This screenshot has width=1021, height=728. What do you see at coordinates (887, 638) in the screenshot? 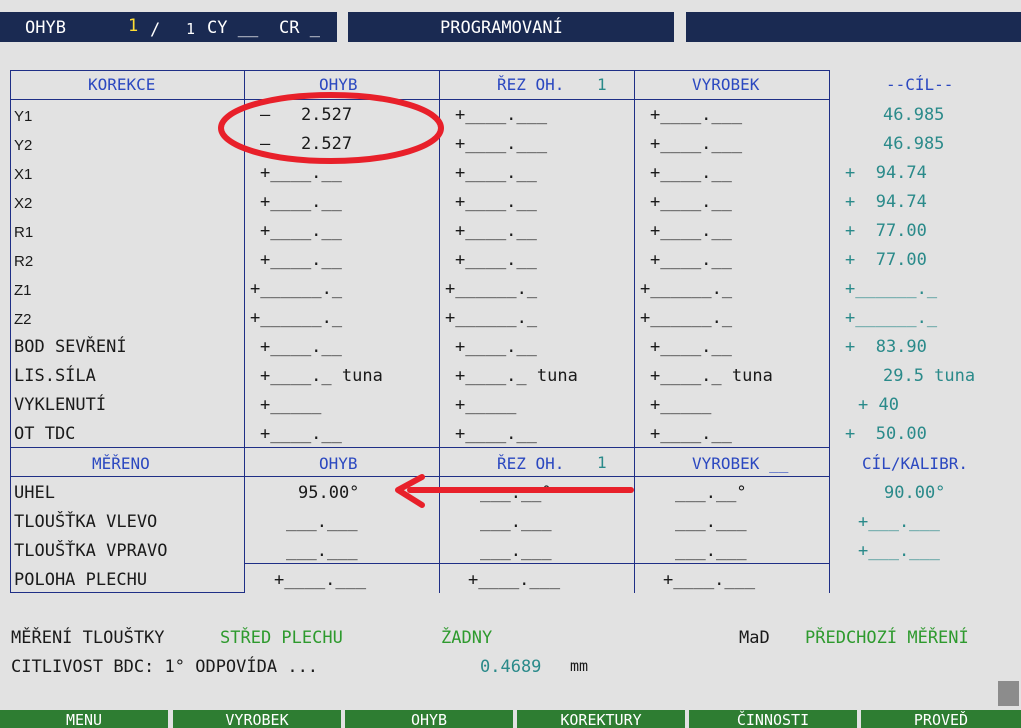
I see `predchozi-mereni-option: PŘEDCHOZÍ MĚŘENÍ` at bounding box center [887, 638].